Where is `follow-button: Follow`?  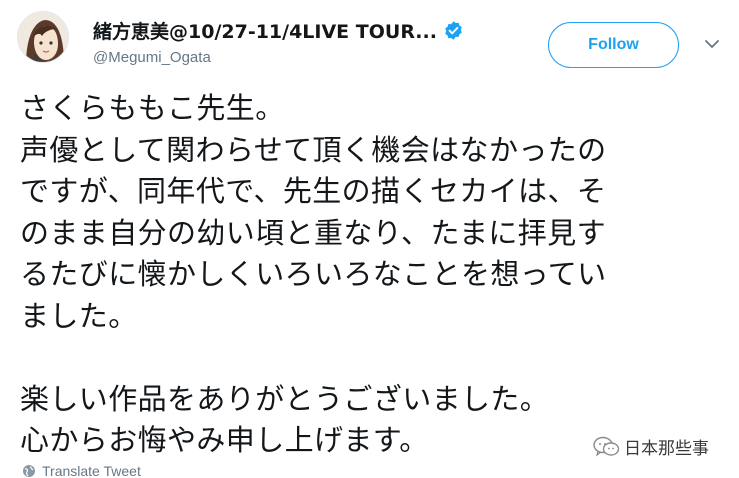 follow-button: Follow is located at coordinates (613, 45).